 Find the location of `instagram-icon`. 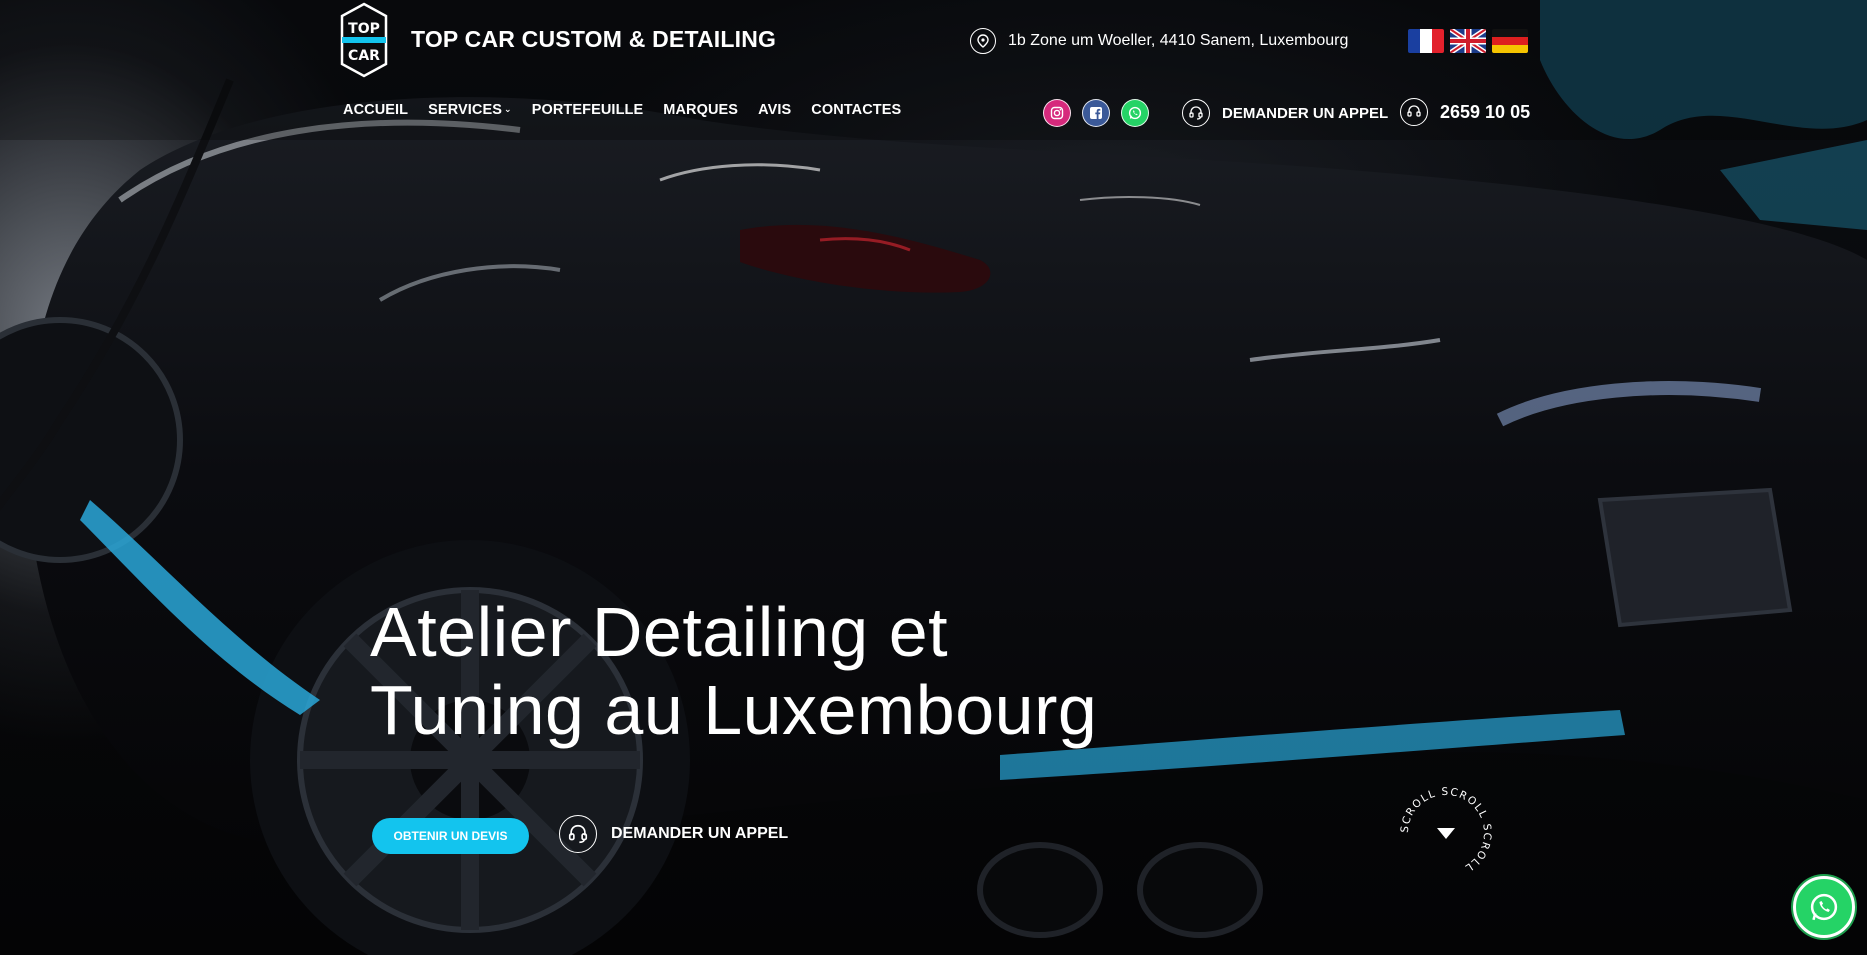

instagram-icon is located at coordinates (1057, 113).